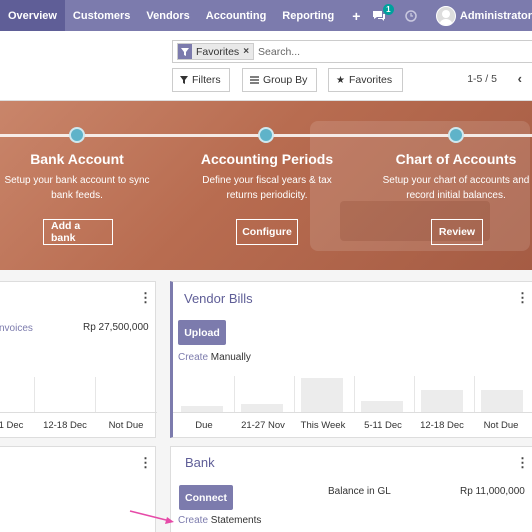 Image resolution: width=532 pixels, height=532 pixels. What do you see at coordinates (388, 9) in the screenshot?
I see `chat-badge: 1` at bounding box center [388, 9].